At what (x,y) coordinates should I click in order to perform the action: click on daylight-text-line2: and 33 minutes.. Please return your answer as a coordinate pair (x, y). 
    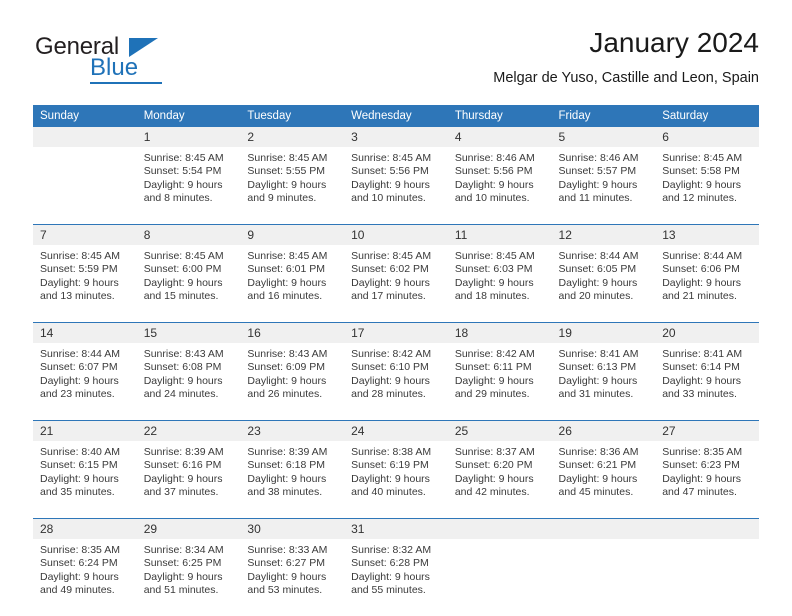
    Looking at the image, I should click on (699, 394).